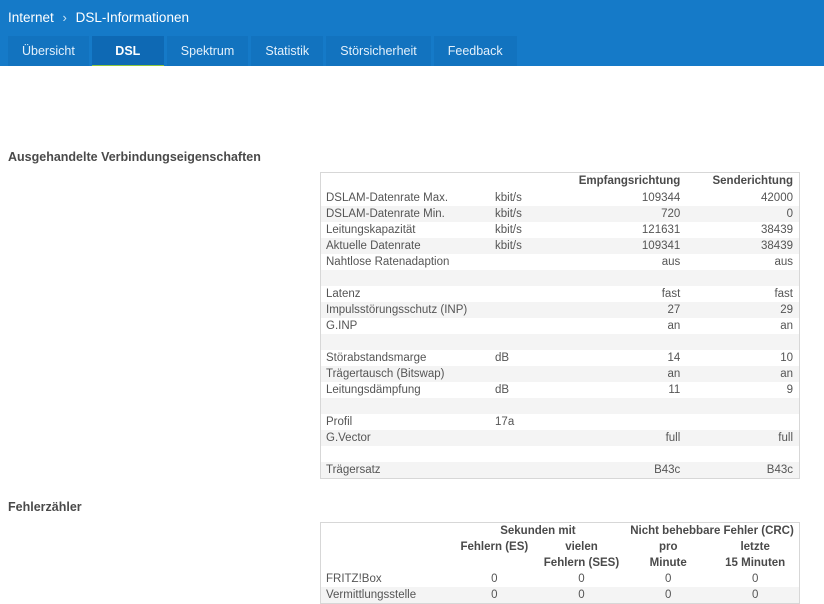 The width and height of the screenshot is (824, 604). What do you see at coordinates (127, 51) in the screenshot?
I see `tab-dsl: DSL` at bounding box center [127, 51].